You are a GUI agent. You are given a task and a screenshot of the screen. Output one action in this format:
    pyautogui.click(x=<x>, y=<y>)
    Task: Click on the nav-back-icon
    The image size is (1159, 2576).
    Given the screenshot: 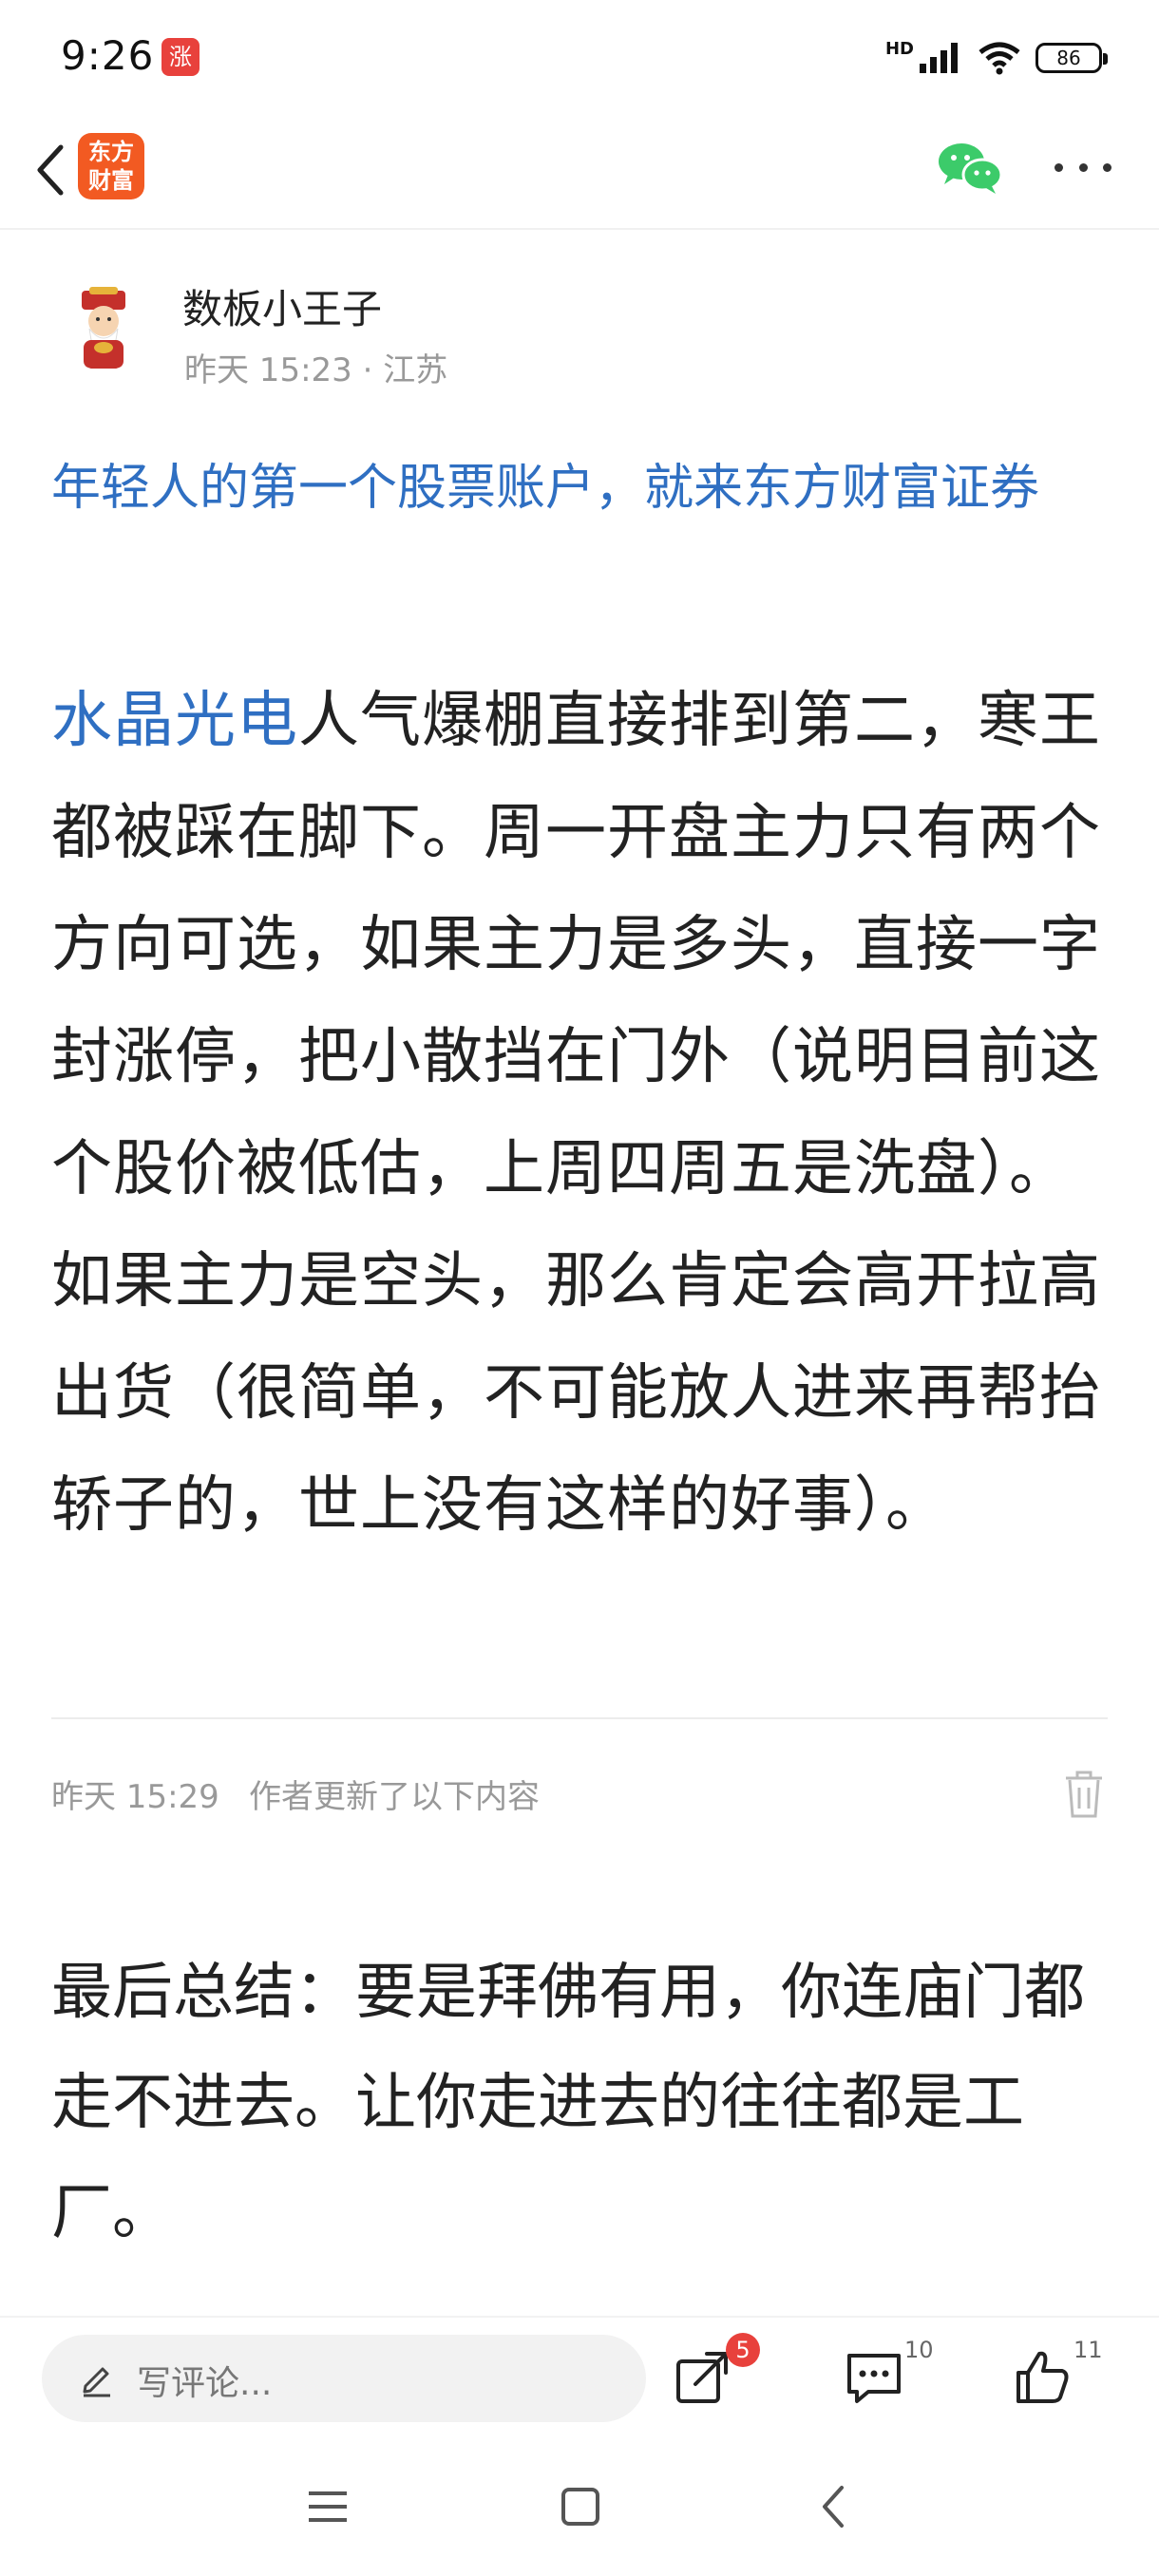 What is the action you would take?
    pyautogui.click(x=833, y=2507)
    